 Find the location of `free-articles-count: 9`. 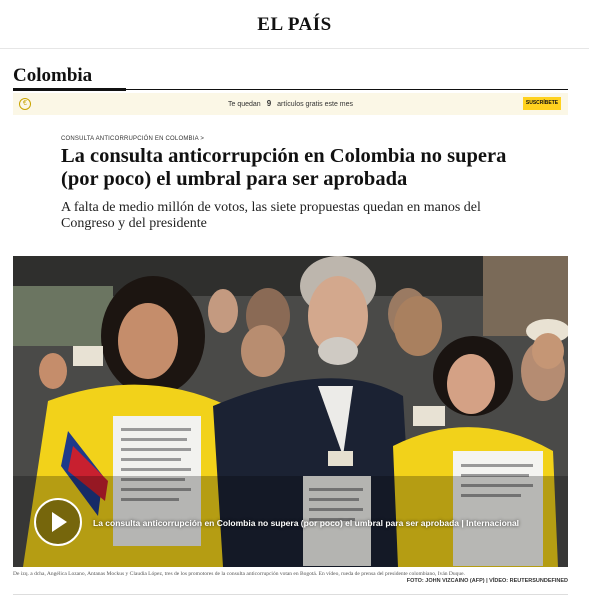

free-articles-count: 9 is located at coordinates (269, 103).